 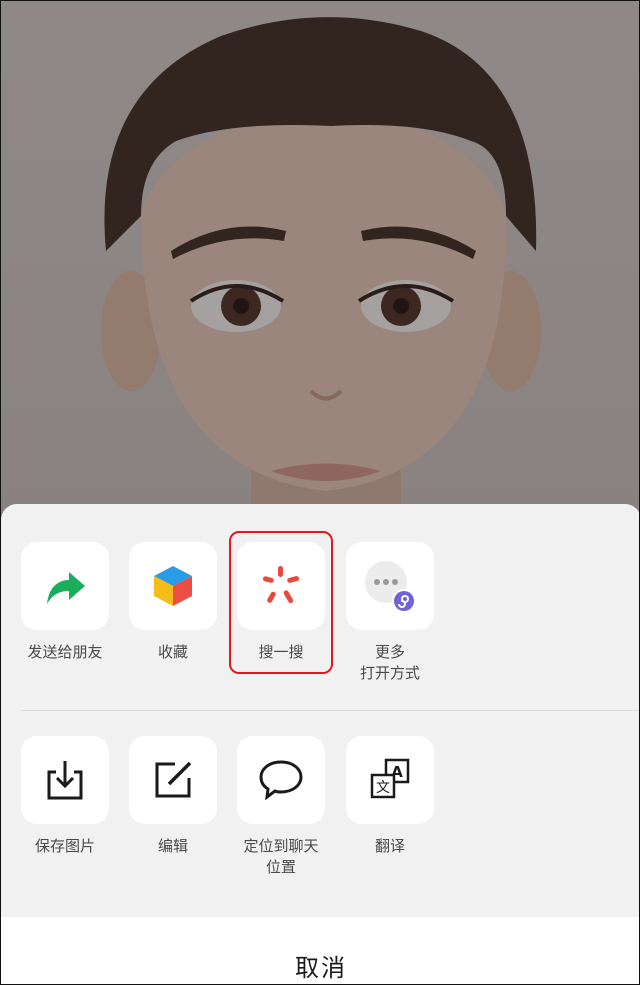 I want to click on translate-icon: A 文, so click(x=390, y=778).